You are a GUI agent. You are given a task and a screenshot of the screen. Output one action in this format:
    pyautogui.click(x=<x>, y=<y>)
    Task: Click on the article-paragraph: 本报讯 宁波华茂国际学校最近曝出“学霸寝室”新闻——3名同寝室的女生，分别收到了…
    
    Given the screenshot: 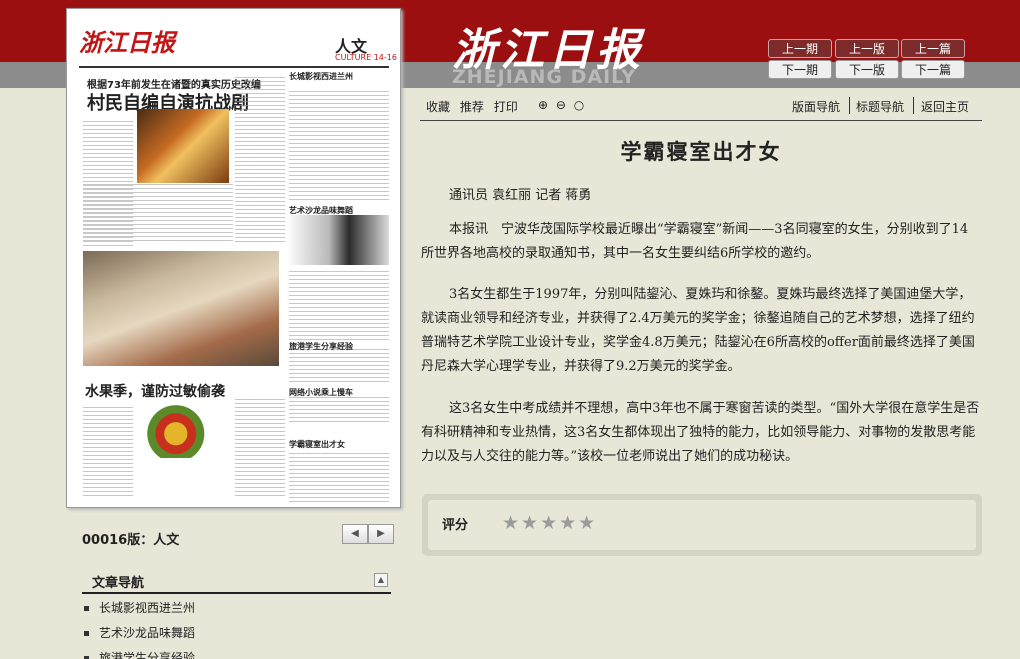 What is the action you would take?
    pyautogui.click(x=695, y=241)
    